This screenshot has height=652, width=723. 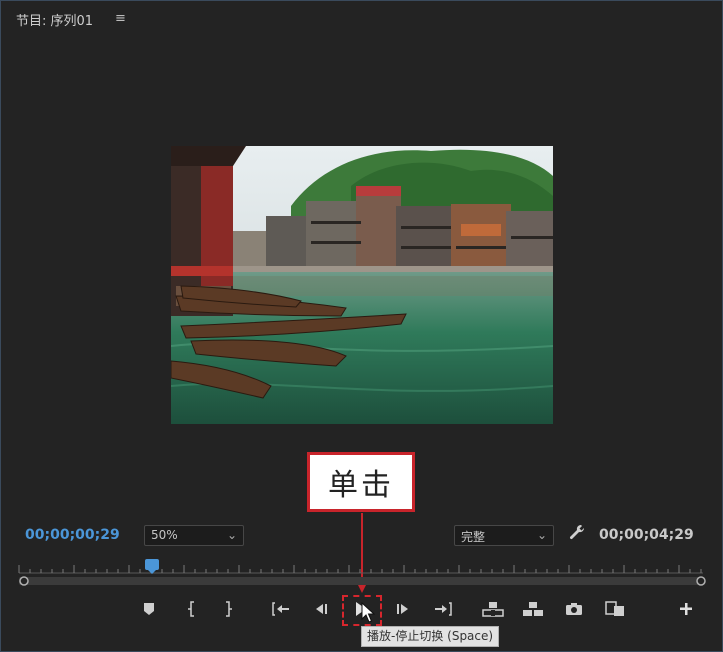 What do you see at coordinates (577, 535) in the screenshot?
I see `settings-wrench-icon` at bounding box center [577, 535].